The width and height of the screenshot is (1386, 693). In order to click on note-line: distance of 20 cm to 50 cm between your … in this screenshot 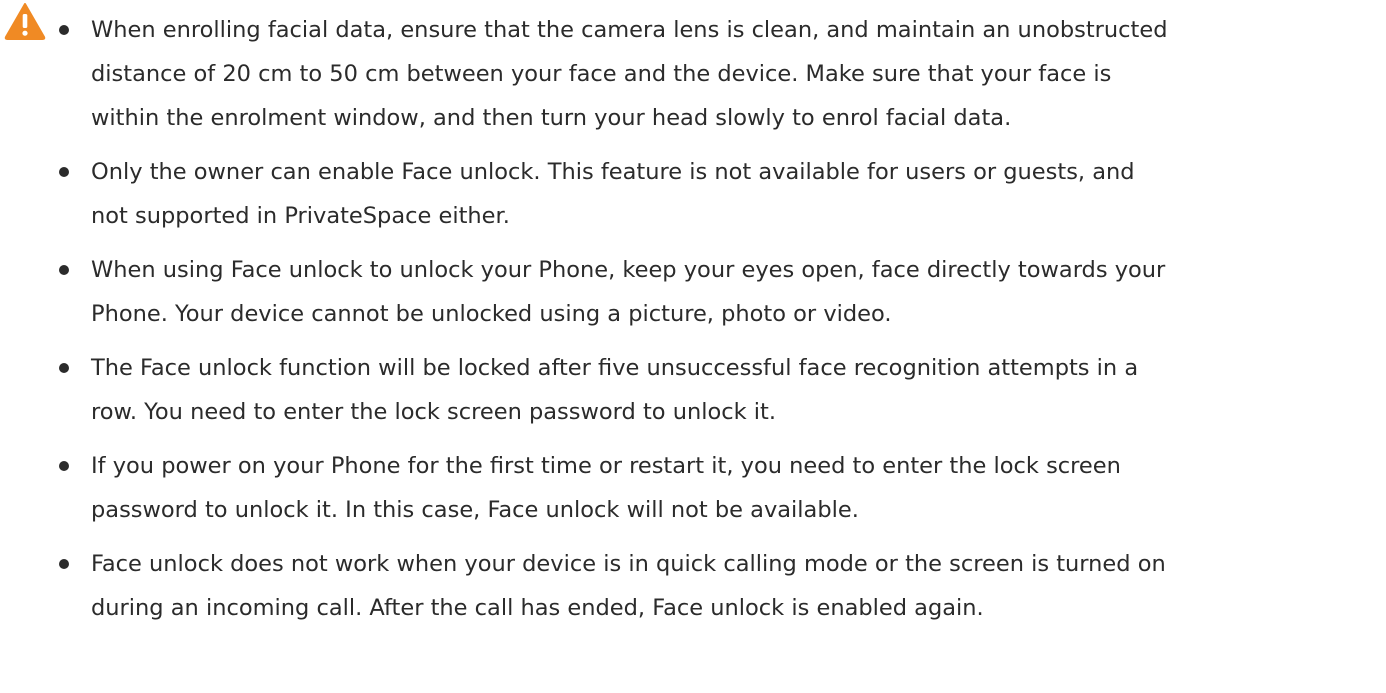, I will do `click(601, 74)`.